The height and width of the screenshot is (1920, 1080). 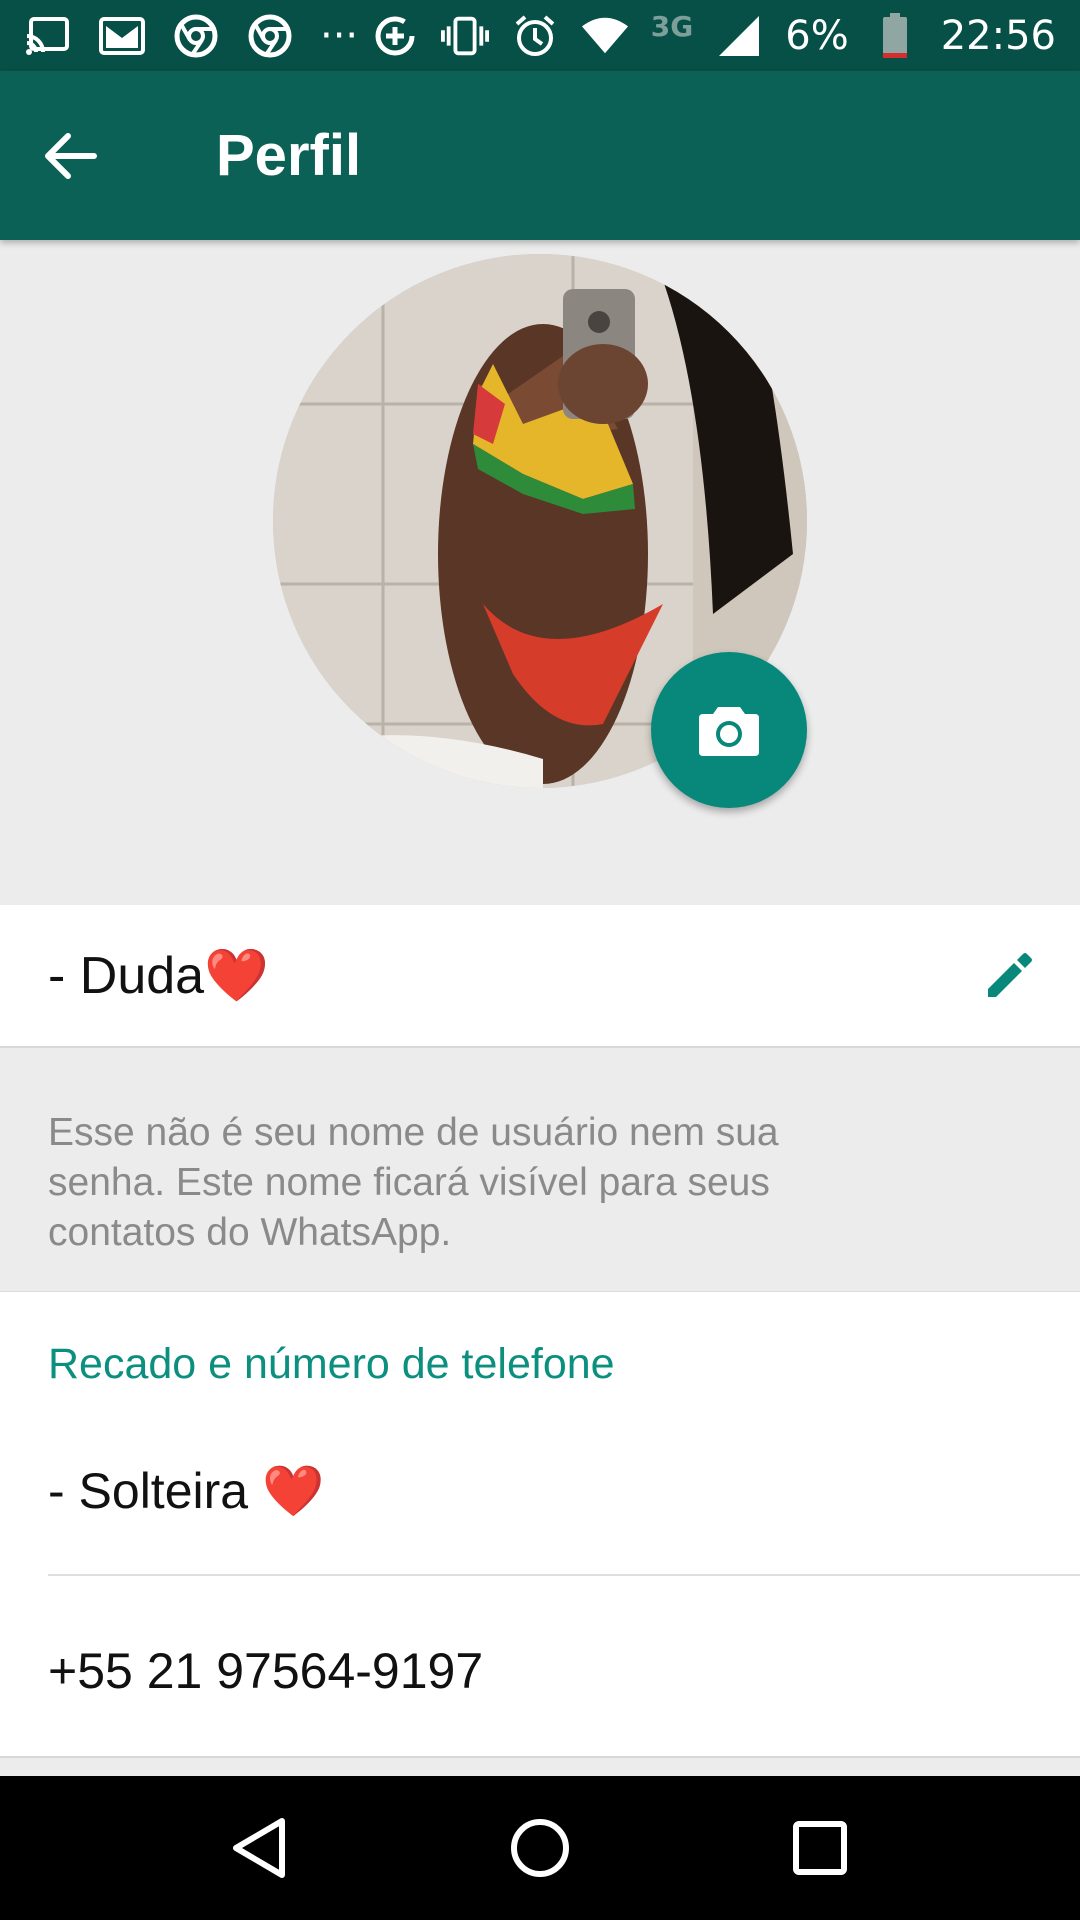 What do you see at coordinates (895, 36) in the screenshot?
I see `battery-icon` at bounding box center [895, 36].